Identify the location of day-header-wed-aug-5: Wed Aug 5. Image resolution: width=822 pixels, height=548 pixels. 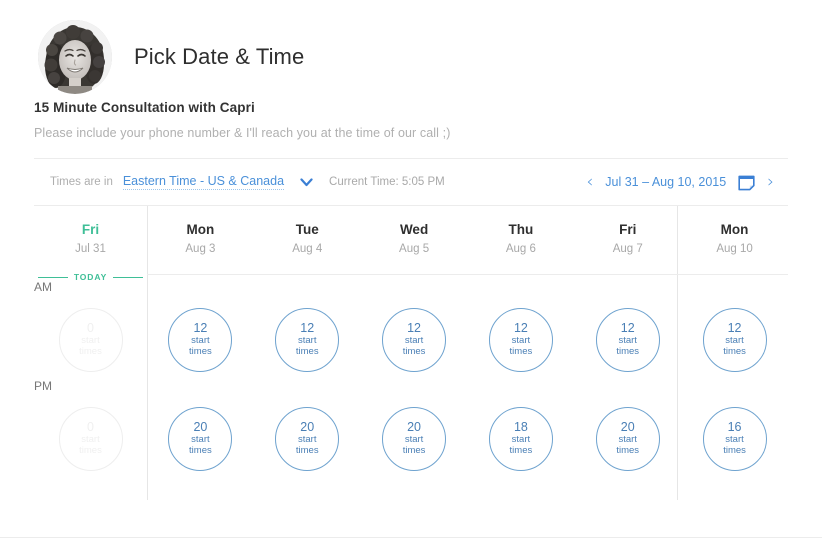
(414, 246).